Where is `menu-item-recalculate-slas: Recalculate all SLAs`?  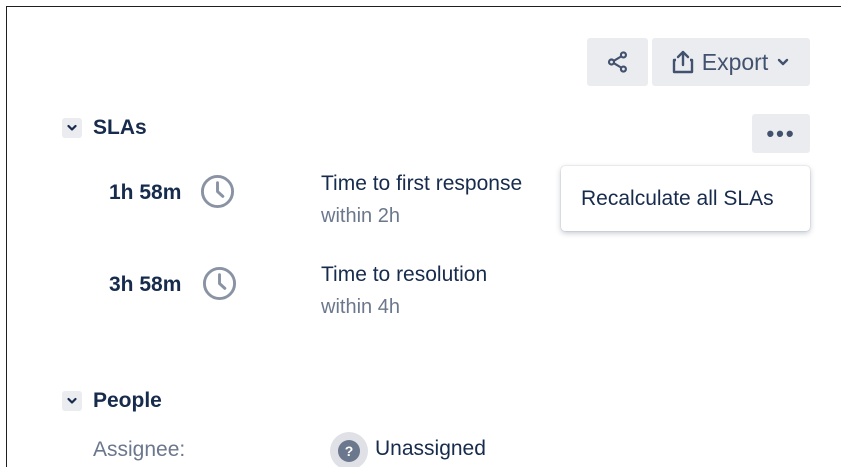 menu-item-recalculate-slas: Recalculate all SLAs is located at coordinates (677, 199).